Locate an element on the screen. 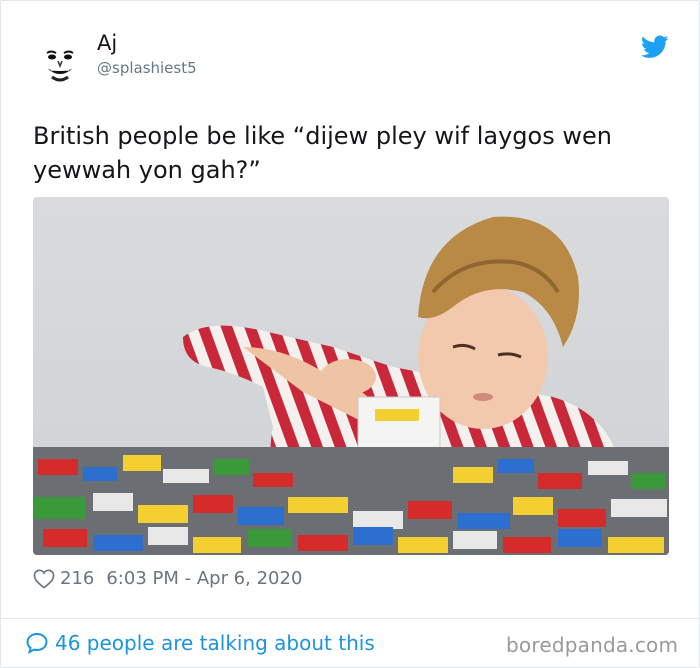 The image size is (700, 668). like-count: 216 is located at coordinates (77, 578).